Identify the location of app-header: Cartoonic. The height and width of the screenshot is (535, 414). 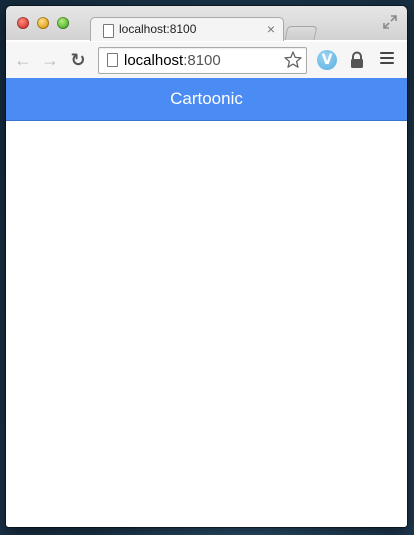
(206, 99).